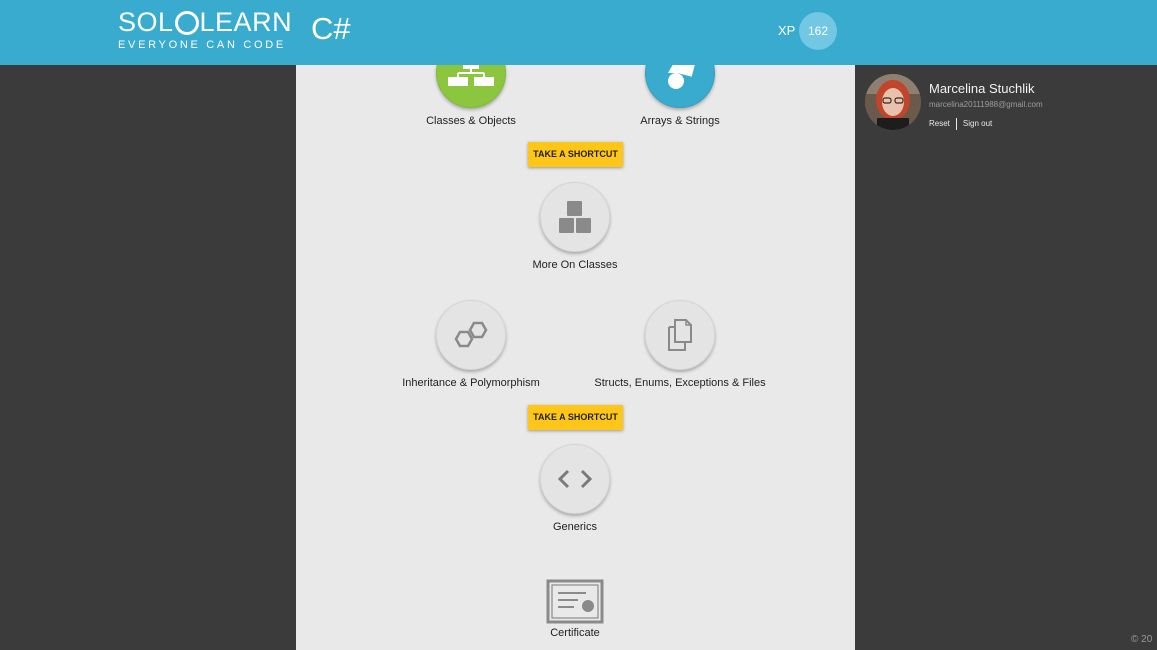 Image resolution: width=1157 pixels, height=650 pixels. What do you see at coordinates (471, 383) in the screenshot?
I see `module-label: Inheritance & Polymorphism` at bounding box center [471, 383].